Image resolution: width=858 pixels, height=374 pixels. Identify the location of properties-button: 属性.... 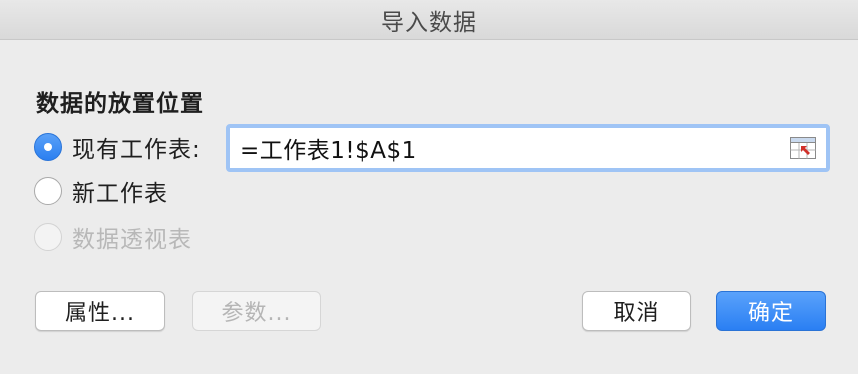
(100, 311).